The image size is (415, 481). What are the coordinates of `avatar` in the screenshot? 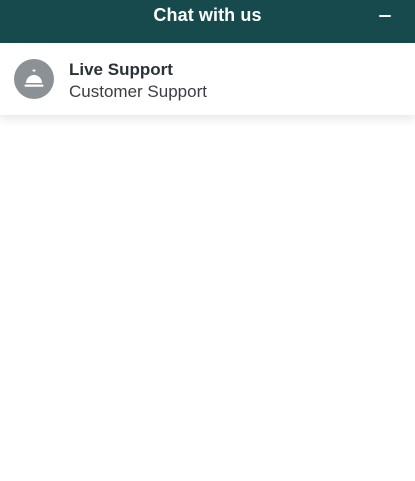 It's located at (34, 79).